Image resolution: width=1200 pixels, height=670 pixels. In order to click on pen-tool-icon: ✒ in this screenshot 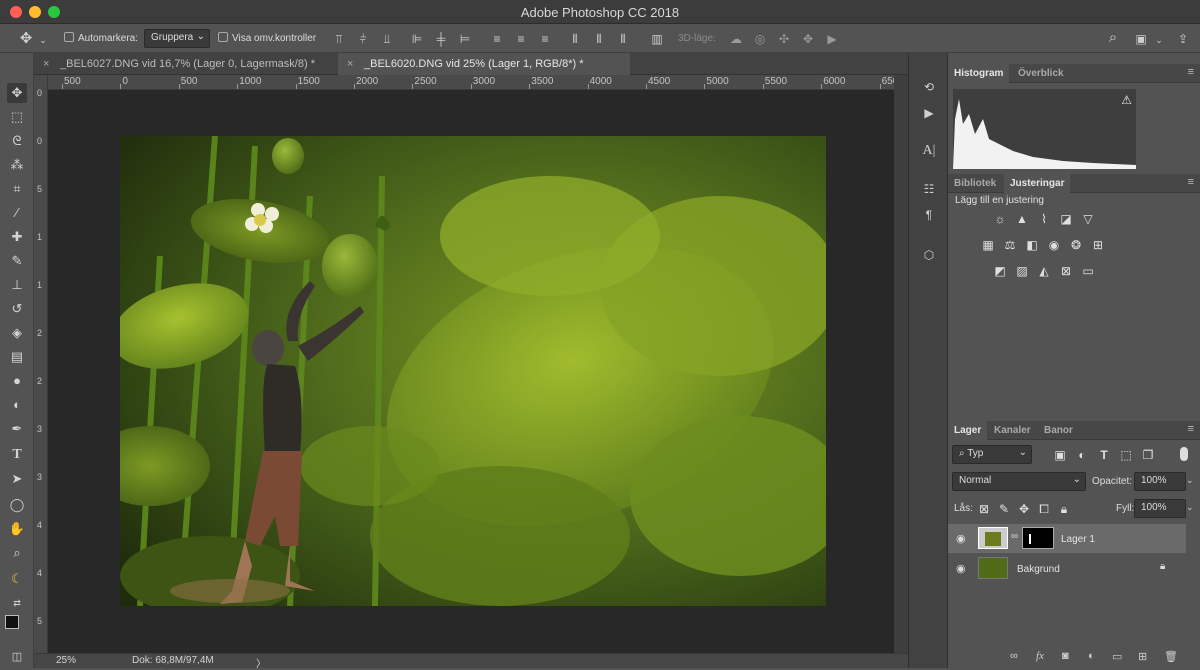, I will do `click(17, 429)`.